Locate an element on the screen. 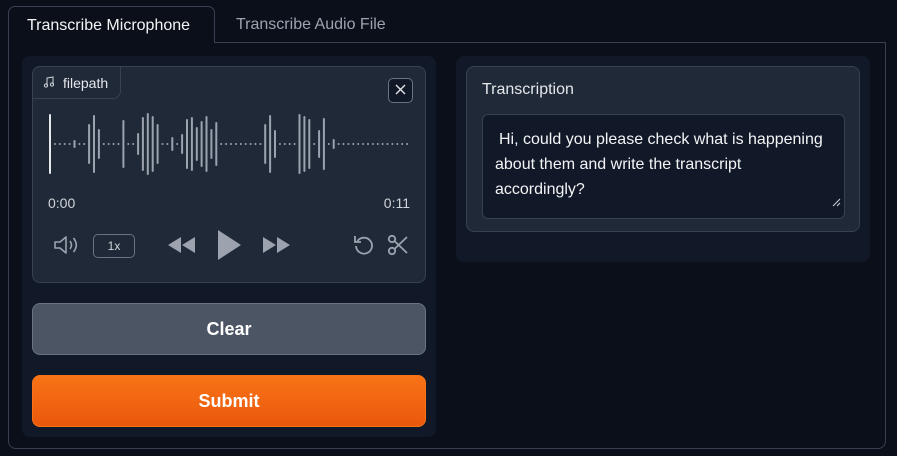  tab-transcribe-microphone: Transcribe Microphone is located at coordinates (111, 24).